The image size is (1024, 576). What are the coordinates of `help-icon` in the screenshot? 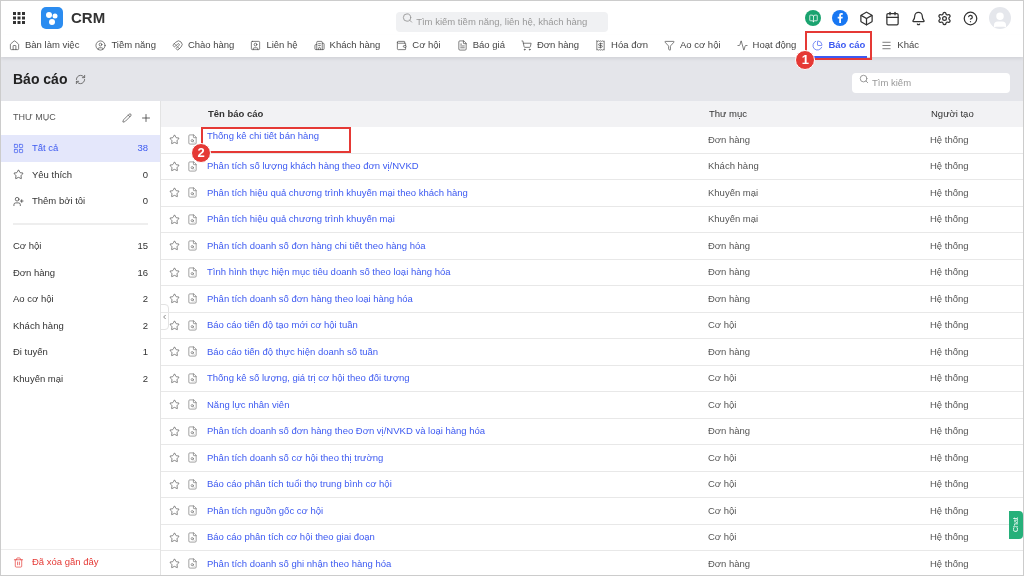 It's located at (970, 18).